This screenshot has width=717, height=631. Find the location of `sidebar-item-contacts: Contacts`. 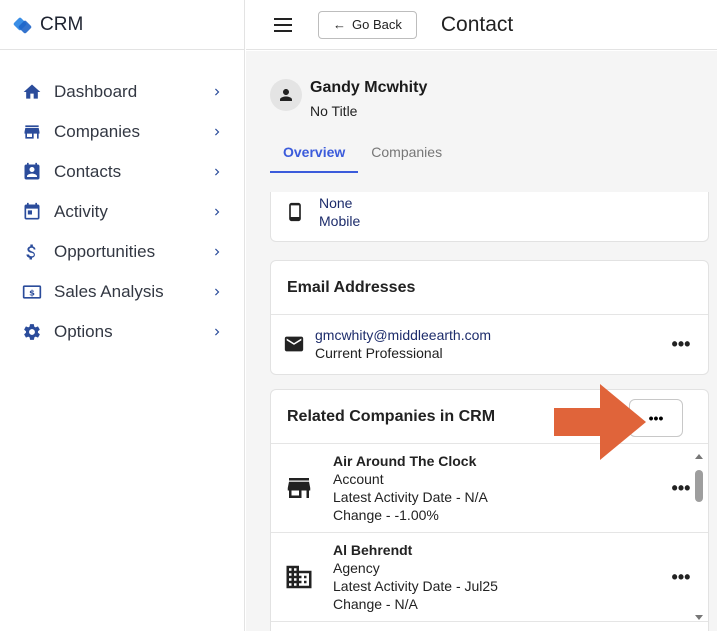

sidebar-item-contacts: Contacts is located at coordinates (122, 172).